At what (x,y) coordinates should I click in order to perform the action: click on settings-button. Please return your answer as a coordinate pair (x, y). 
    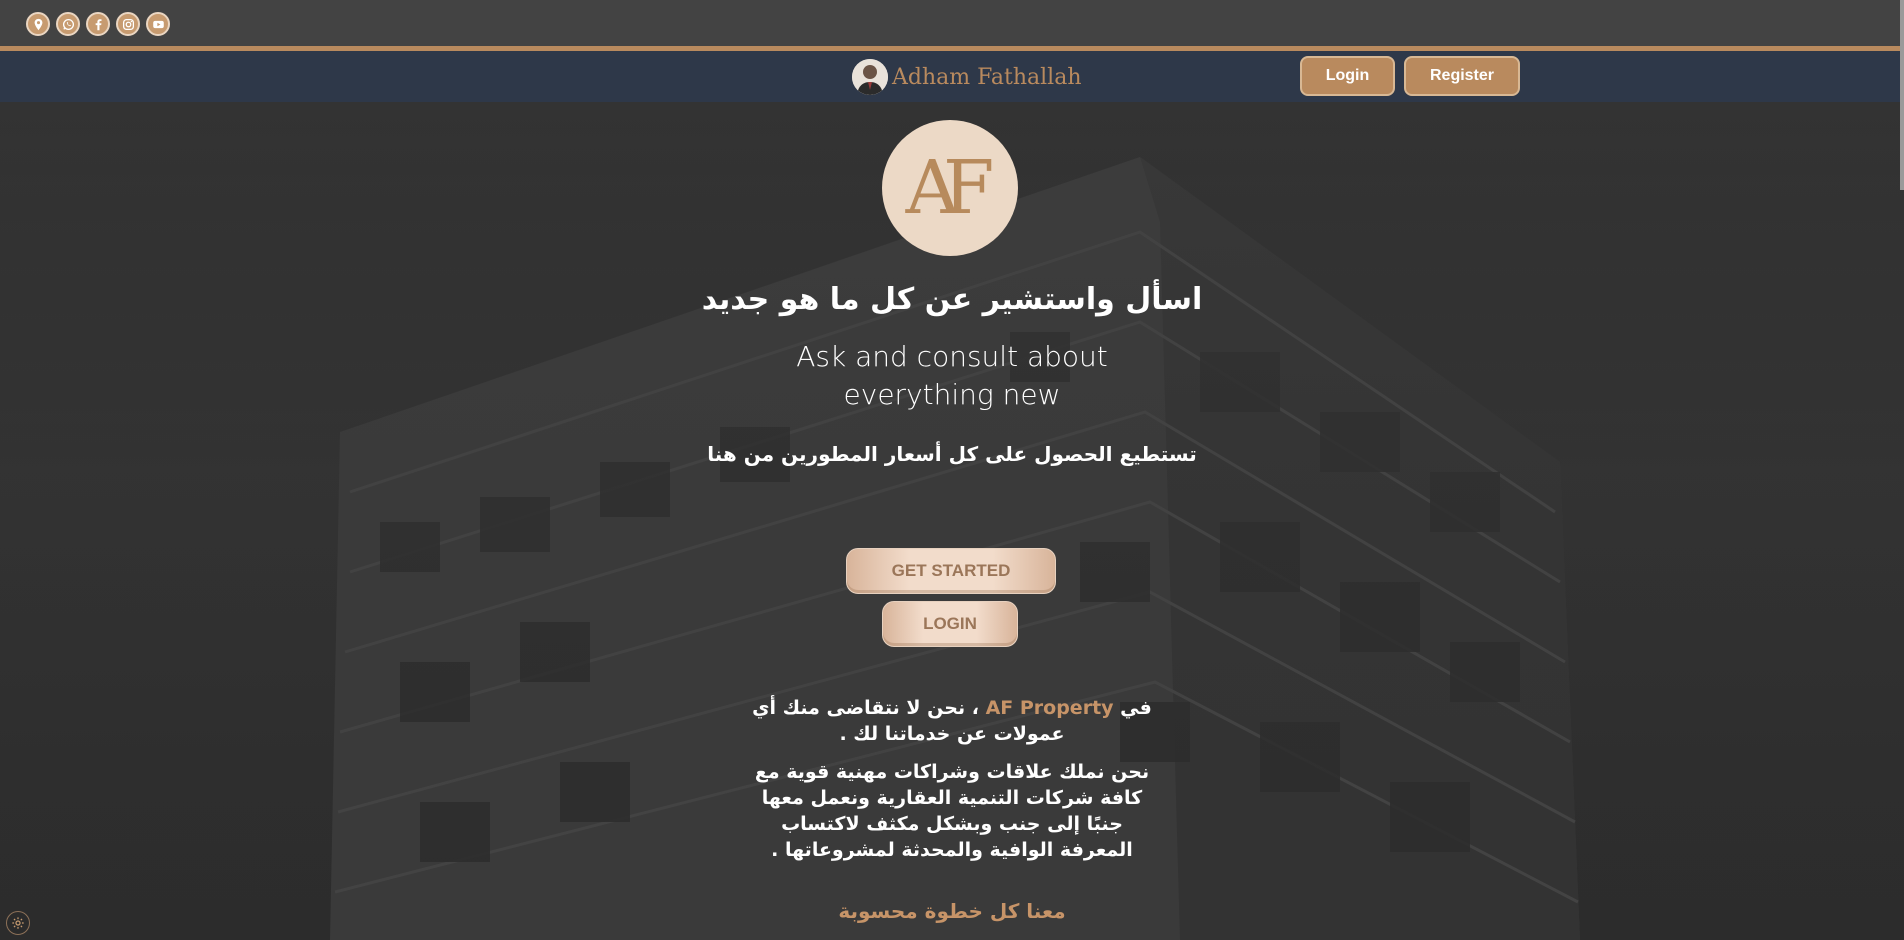
    Looking at the image, I should click on (18, 923).